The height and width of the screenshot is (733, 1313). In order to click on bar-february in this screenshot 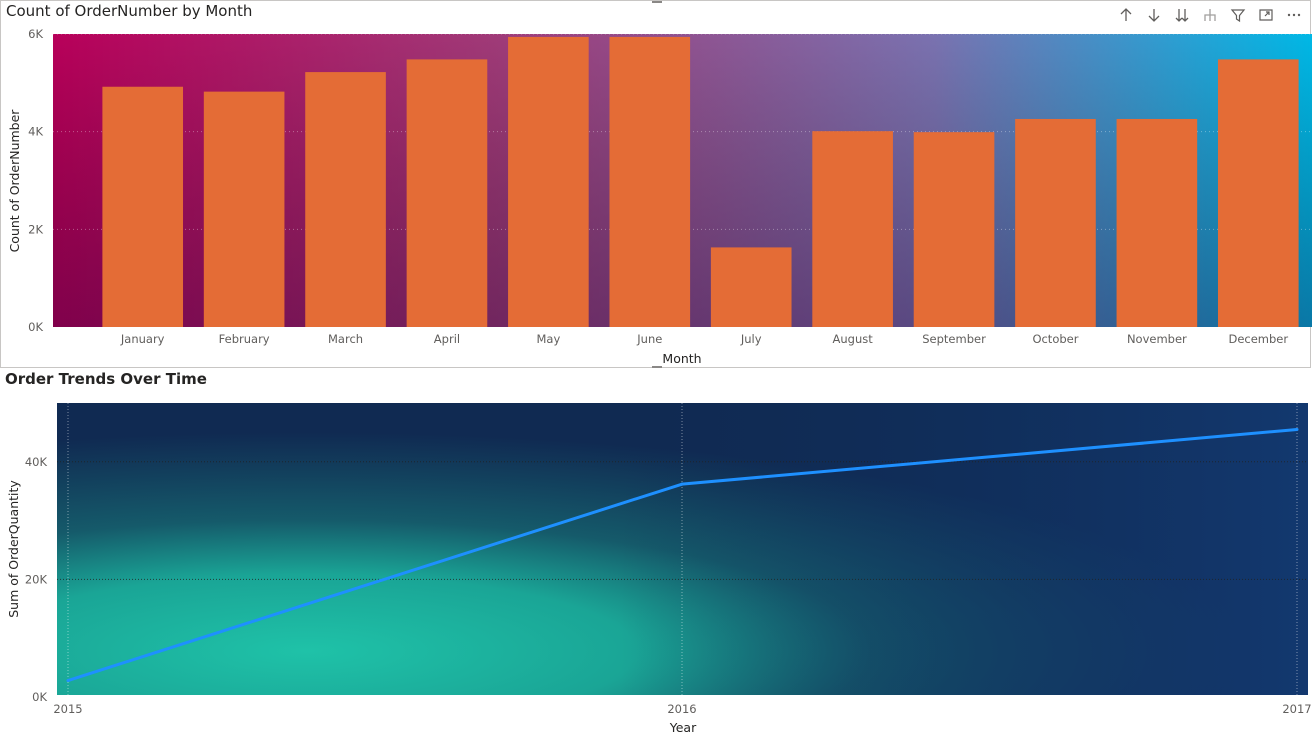, I will do `click(244, 209)`.